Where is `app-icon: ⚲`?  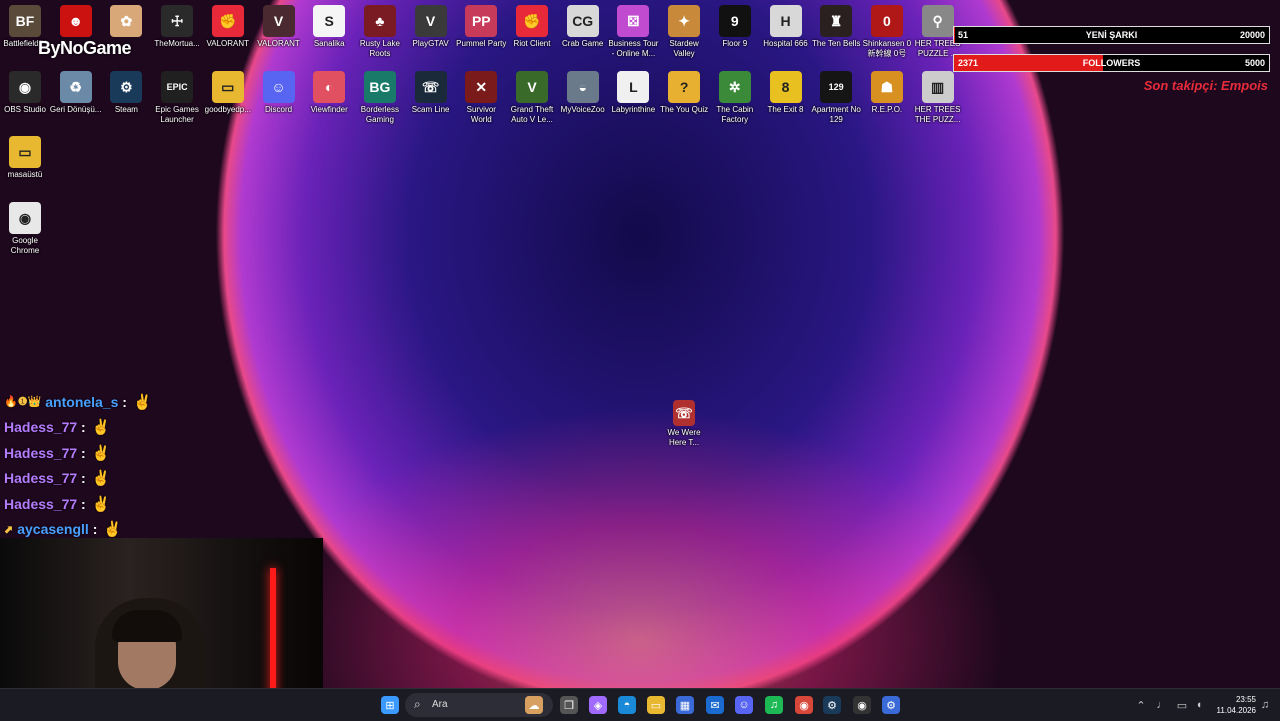
app-icon: ⚲ is located at coordinates (937, 21).